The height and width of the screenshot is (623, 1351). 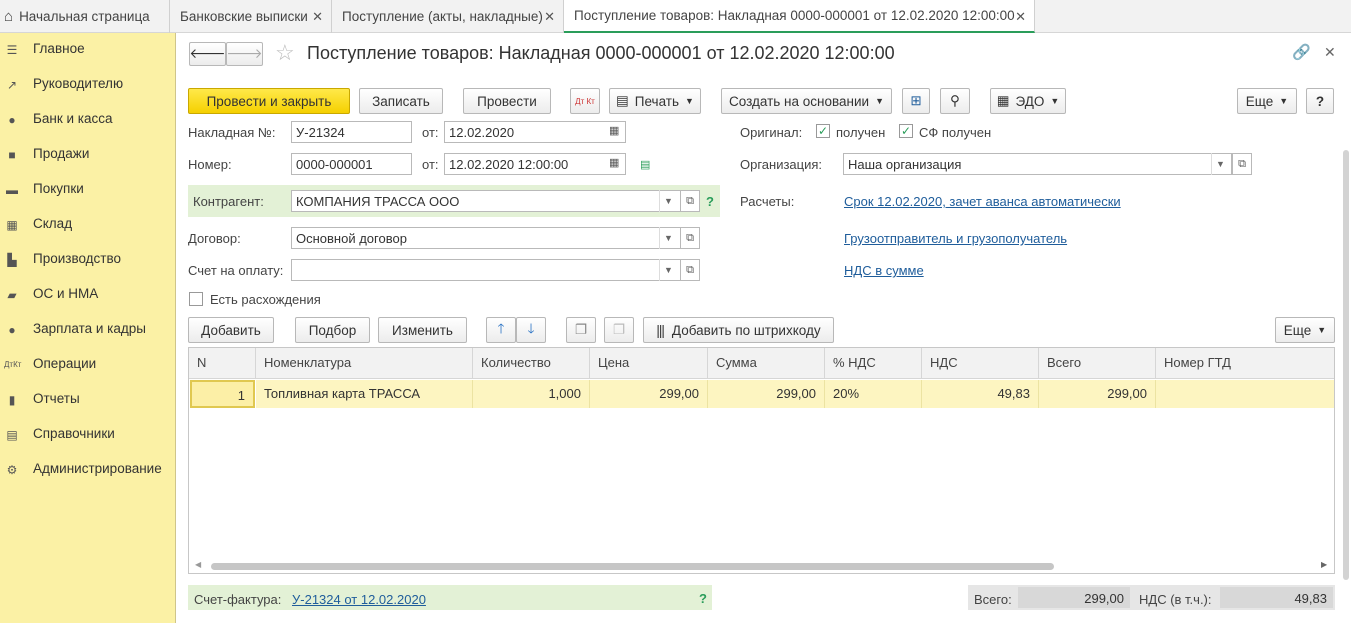 I want to click on horizontal-scrollbar, so click(x=632, y=566).